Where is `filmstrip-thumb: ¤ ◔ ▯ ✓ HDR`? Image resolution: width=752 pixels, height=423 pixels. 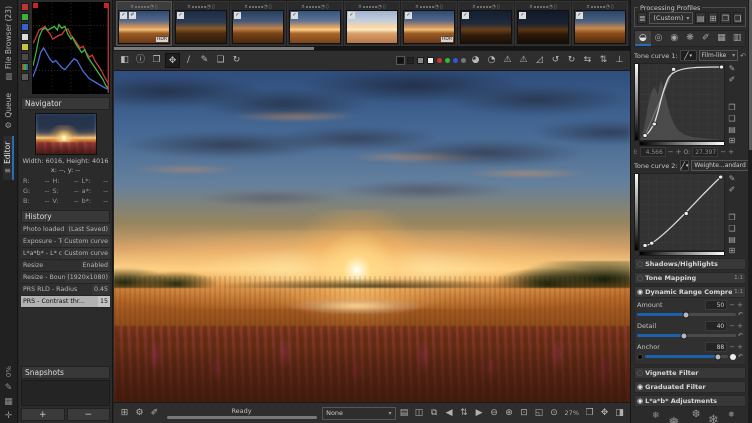 filmstrip-thumb: ¤ ◔ ▯ ✓ HDR is located at coordinates (429, 23).